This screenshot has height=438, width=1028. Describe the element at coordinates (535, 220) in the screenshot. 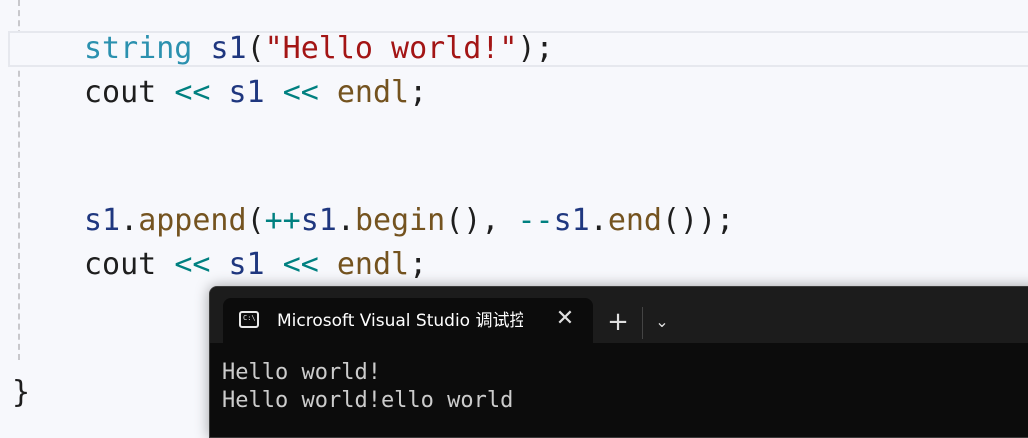

I see `operator: --` at that location.